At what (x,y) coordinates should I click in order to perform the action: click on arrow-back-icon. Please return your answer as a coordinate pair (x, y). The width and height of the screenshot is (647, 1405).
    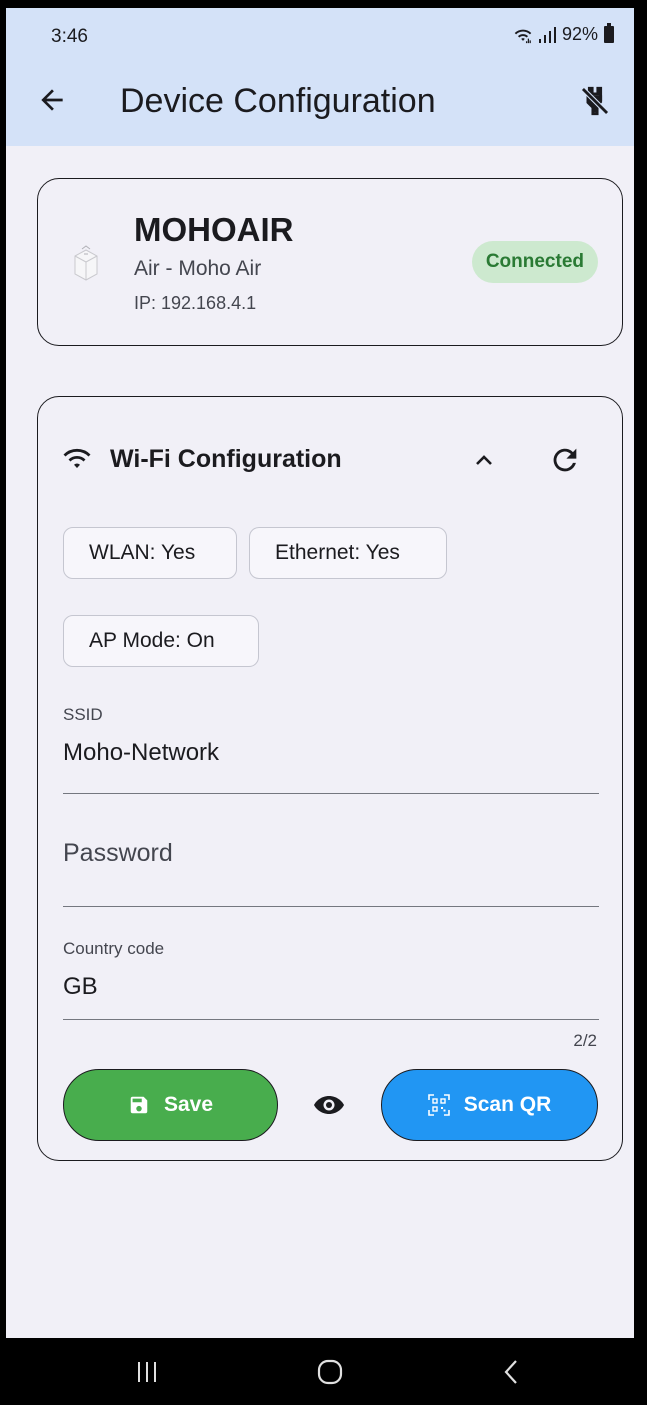
    Looking at the image, I should click on (52, 100).